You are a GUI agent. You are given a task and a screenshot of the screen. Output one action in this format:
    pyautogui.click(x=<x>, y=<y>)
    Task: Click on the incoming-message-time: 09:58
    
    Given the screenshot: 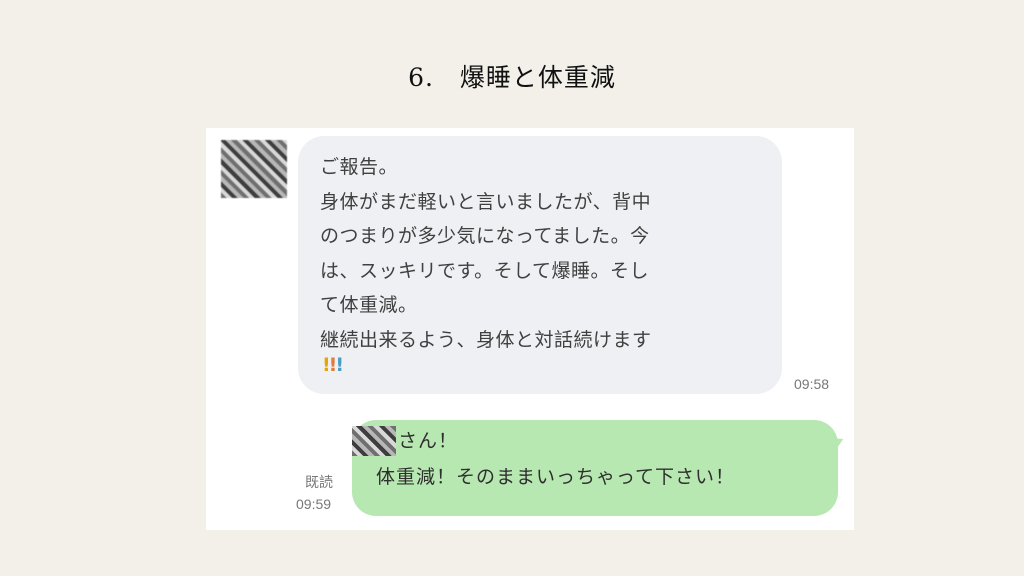 What is the action you would take?
    pyautogui.click(x=812, y=384)
    